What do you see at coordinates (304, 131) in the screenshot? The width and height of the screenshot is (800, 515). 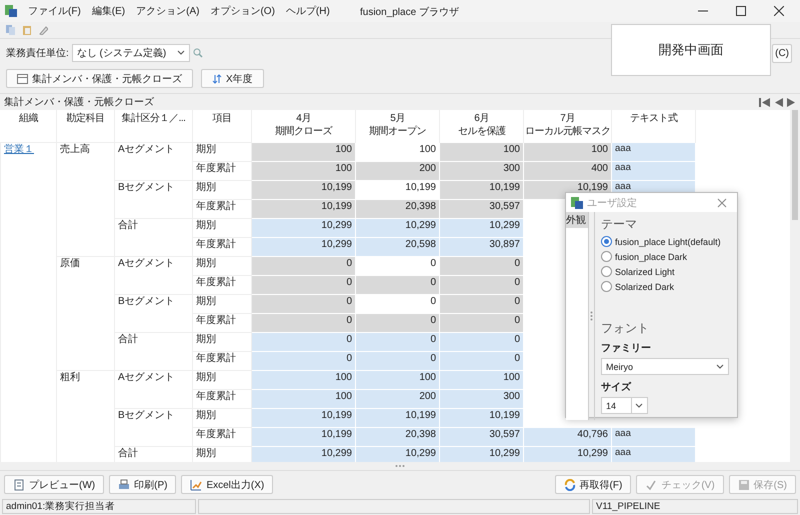 I see `header-label: 期間クローズ` at bounding box center [304, 131].